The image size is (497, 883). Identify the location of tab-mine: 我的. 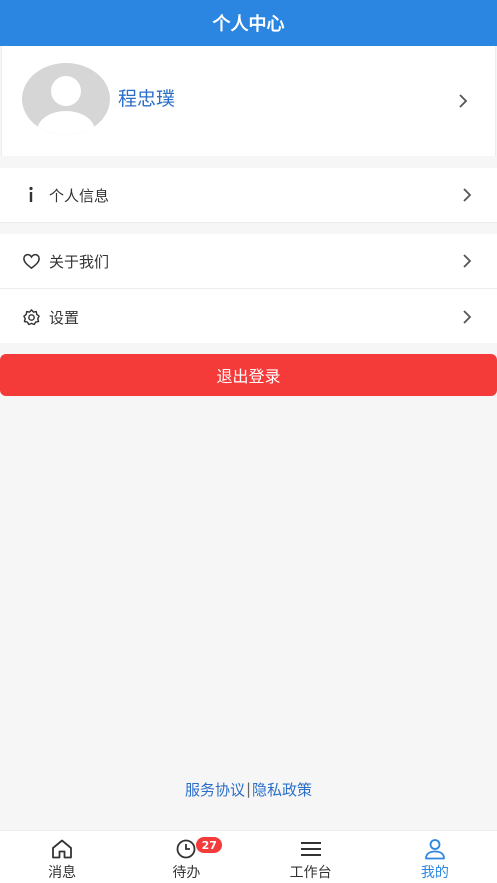
(435, 857).